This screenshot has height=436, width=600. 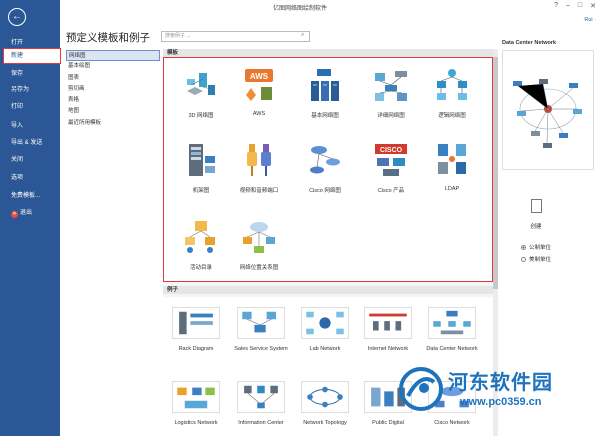 I want to click on template-label: 3D 网络图, so click(x=201, y=116).